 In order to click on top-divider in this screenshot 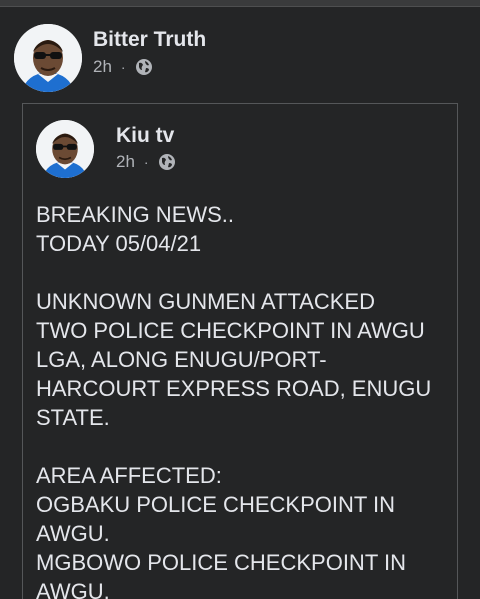, I will do `click(240, 3)`.